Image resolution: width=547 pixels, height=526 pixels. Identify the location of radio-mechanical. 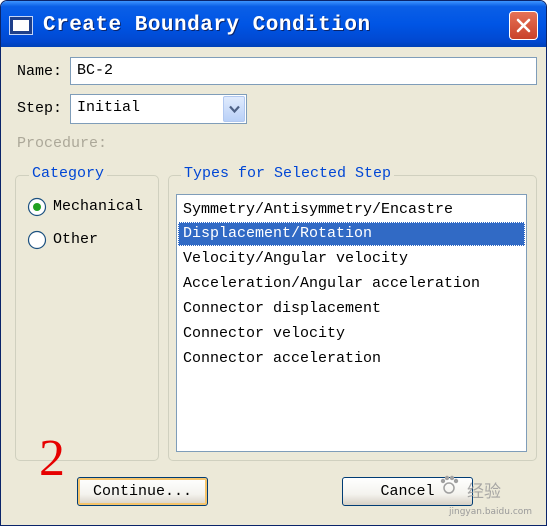
(37, 207).